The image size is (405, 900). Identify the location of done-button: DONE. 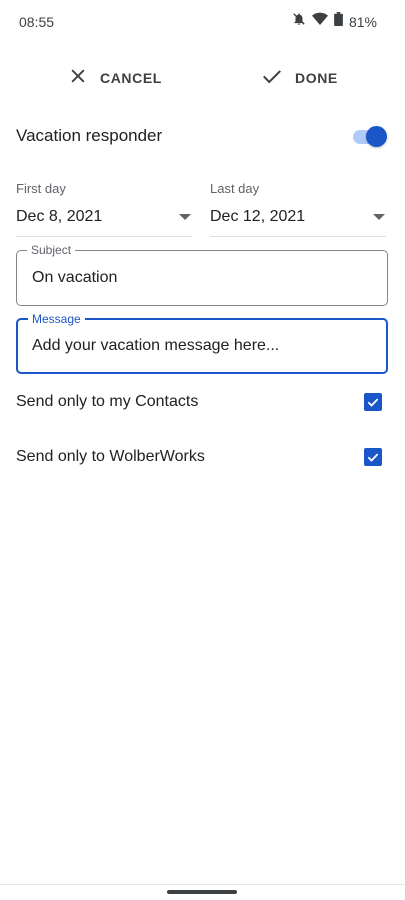
(299, 78).